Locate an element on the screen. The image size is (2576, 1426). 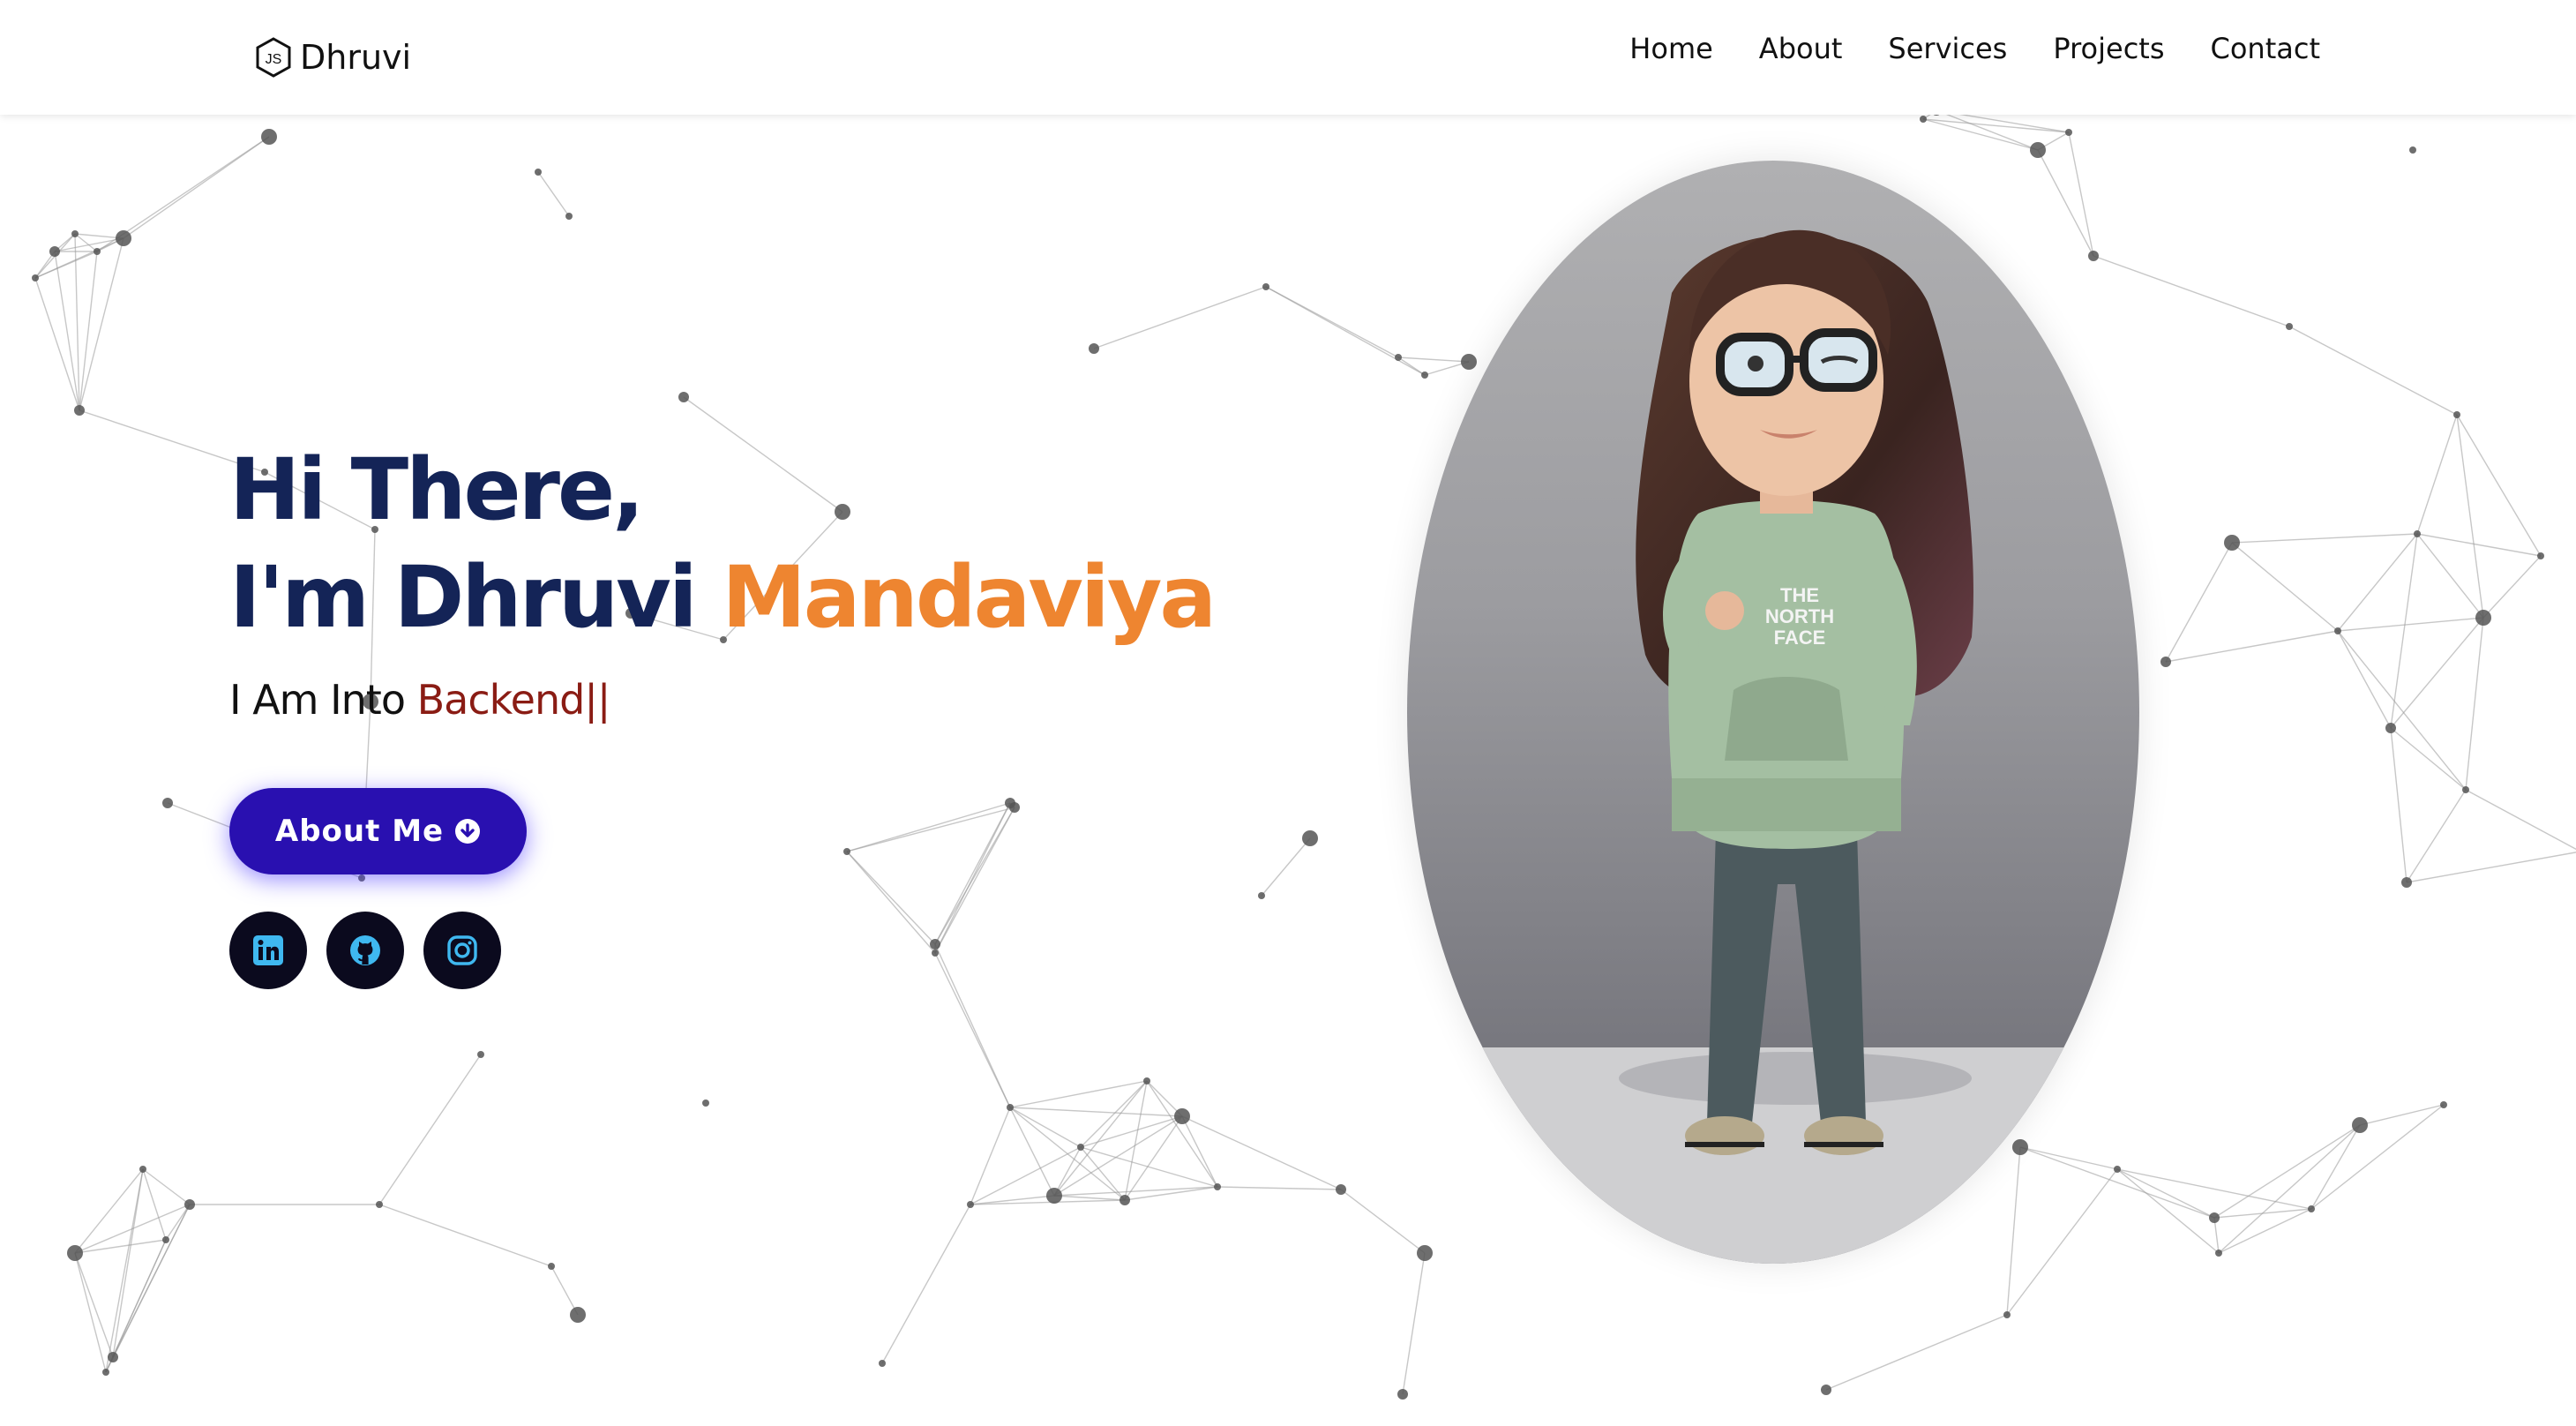
about-me-label: About Me is located at coordinates (359, 831).